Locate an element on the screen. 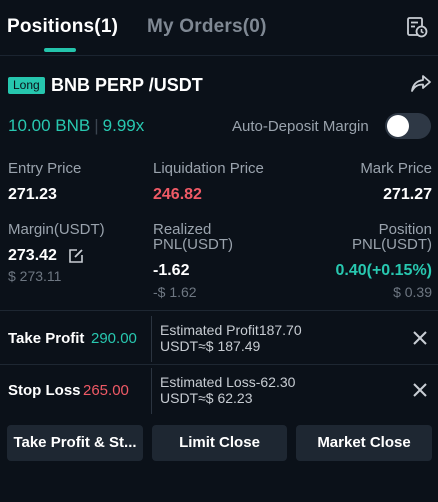 This screenshot has height=502, width=438. active-tab-indicator is located at coordinates (60, 50).